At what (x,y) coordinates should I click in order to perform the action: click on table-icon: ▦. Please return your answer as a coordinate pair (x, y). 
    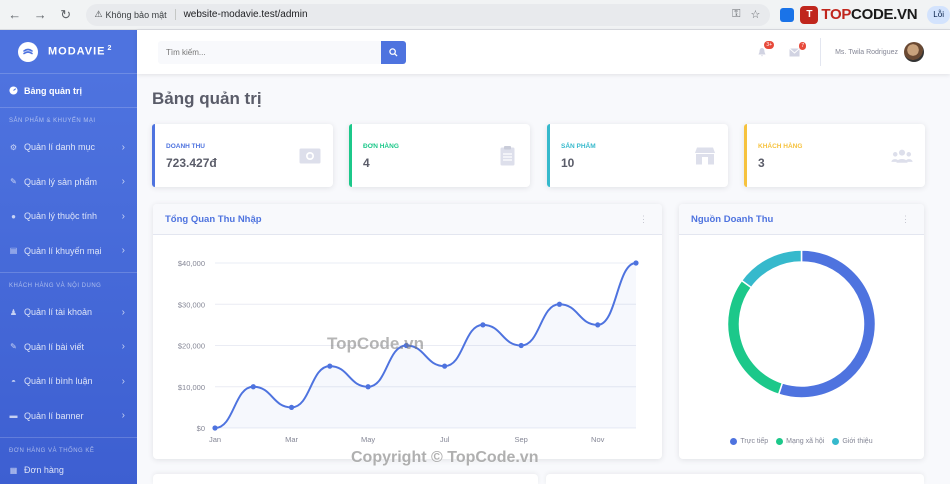
    Looking at the image, I should click on (13, 470).